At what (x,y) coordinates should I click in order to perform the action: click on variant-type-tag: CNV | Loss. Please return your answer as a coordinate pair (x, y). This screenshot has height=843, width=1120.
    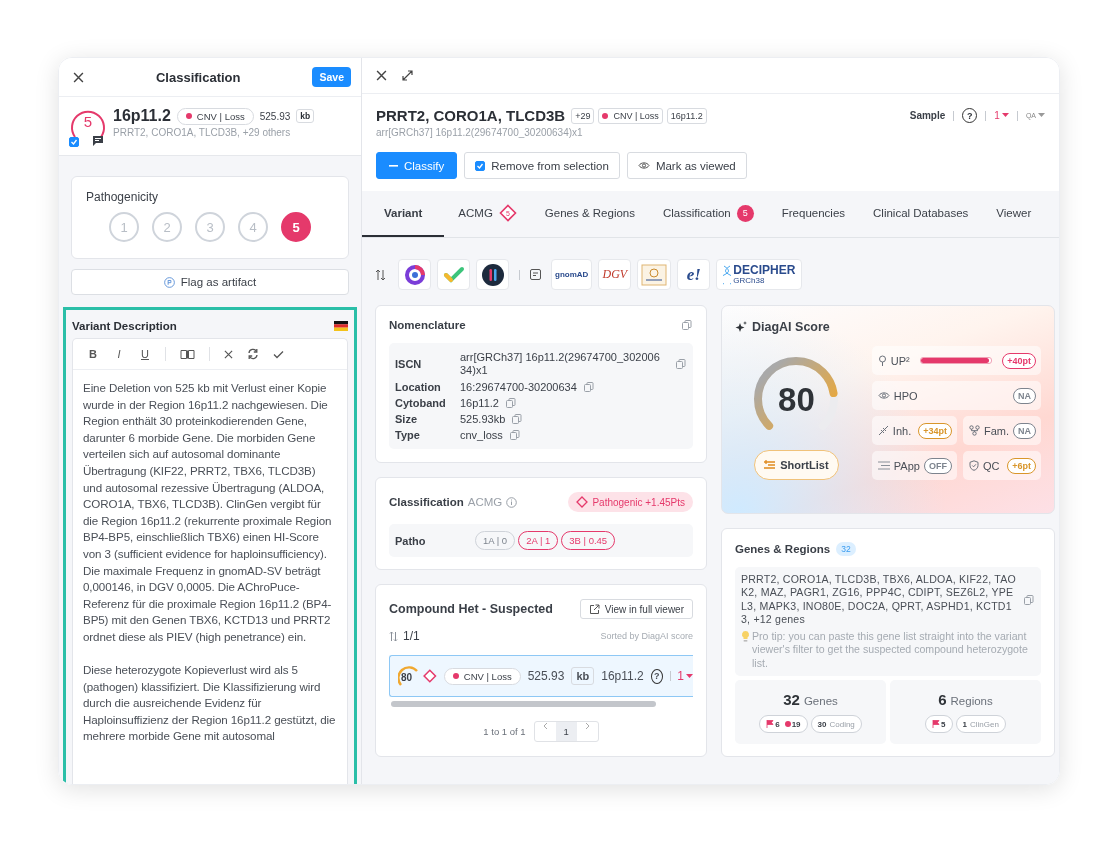
    Looking at the image, I should click on (630, 115).